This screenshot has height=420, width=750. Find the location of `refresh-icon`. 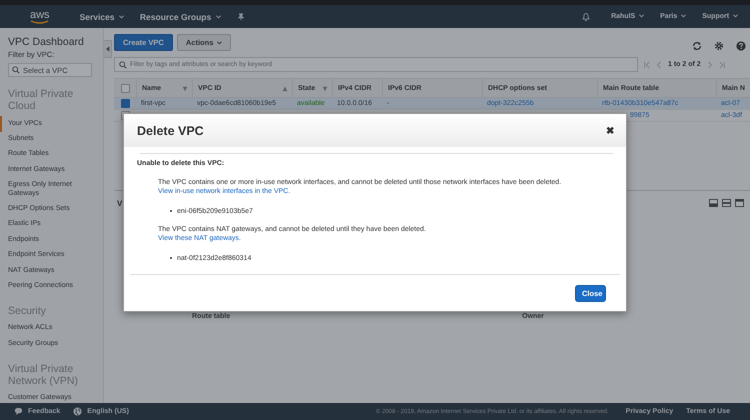

refresh-icon is located at coordinates (697, 46).